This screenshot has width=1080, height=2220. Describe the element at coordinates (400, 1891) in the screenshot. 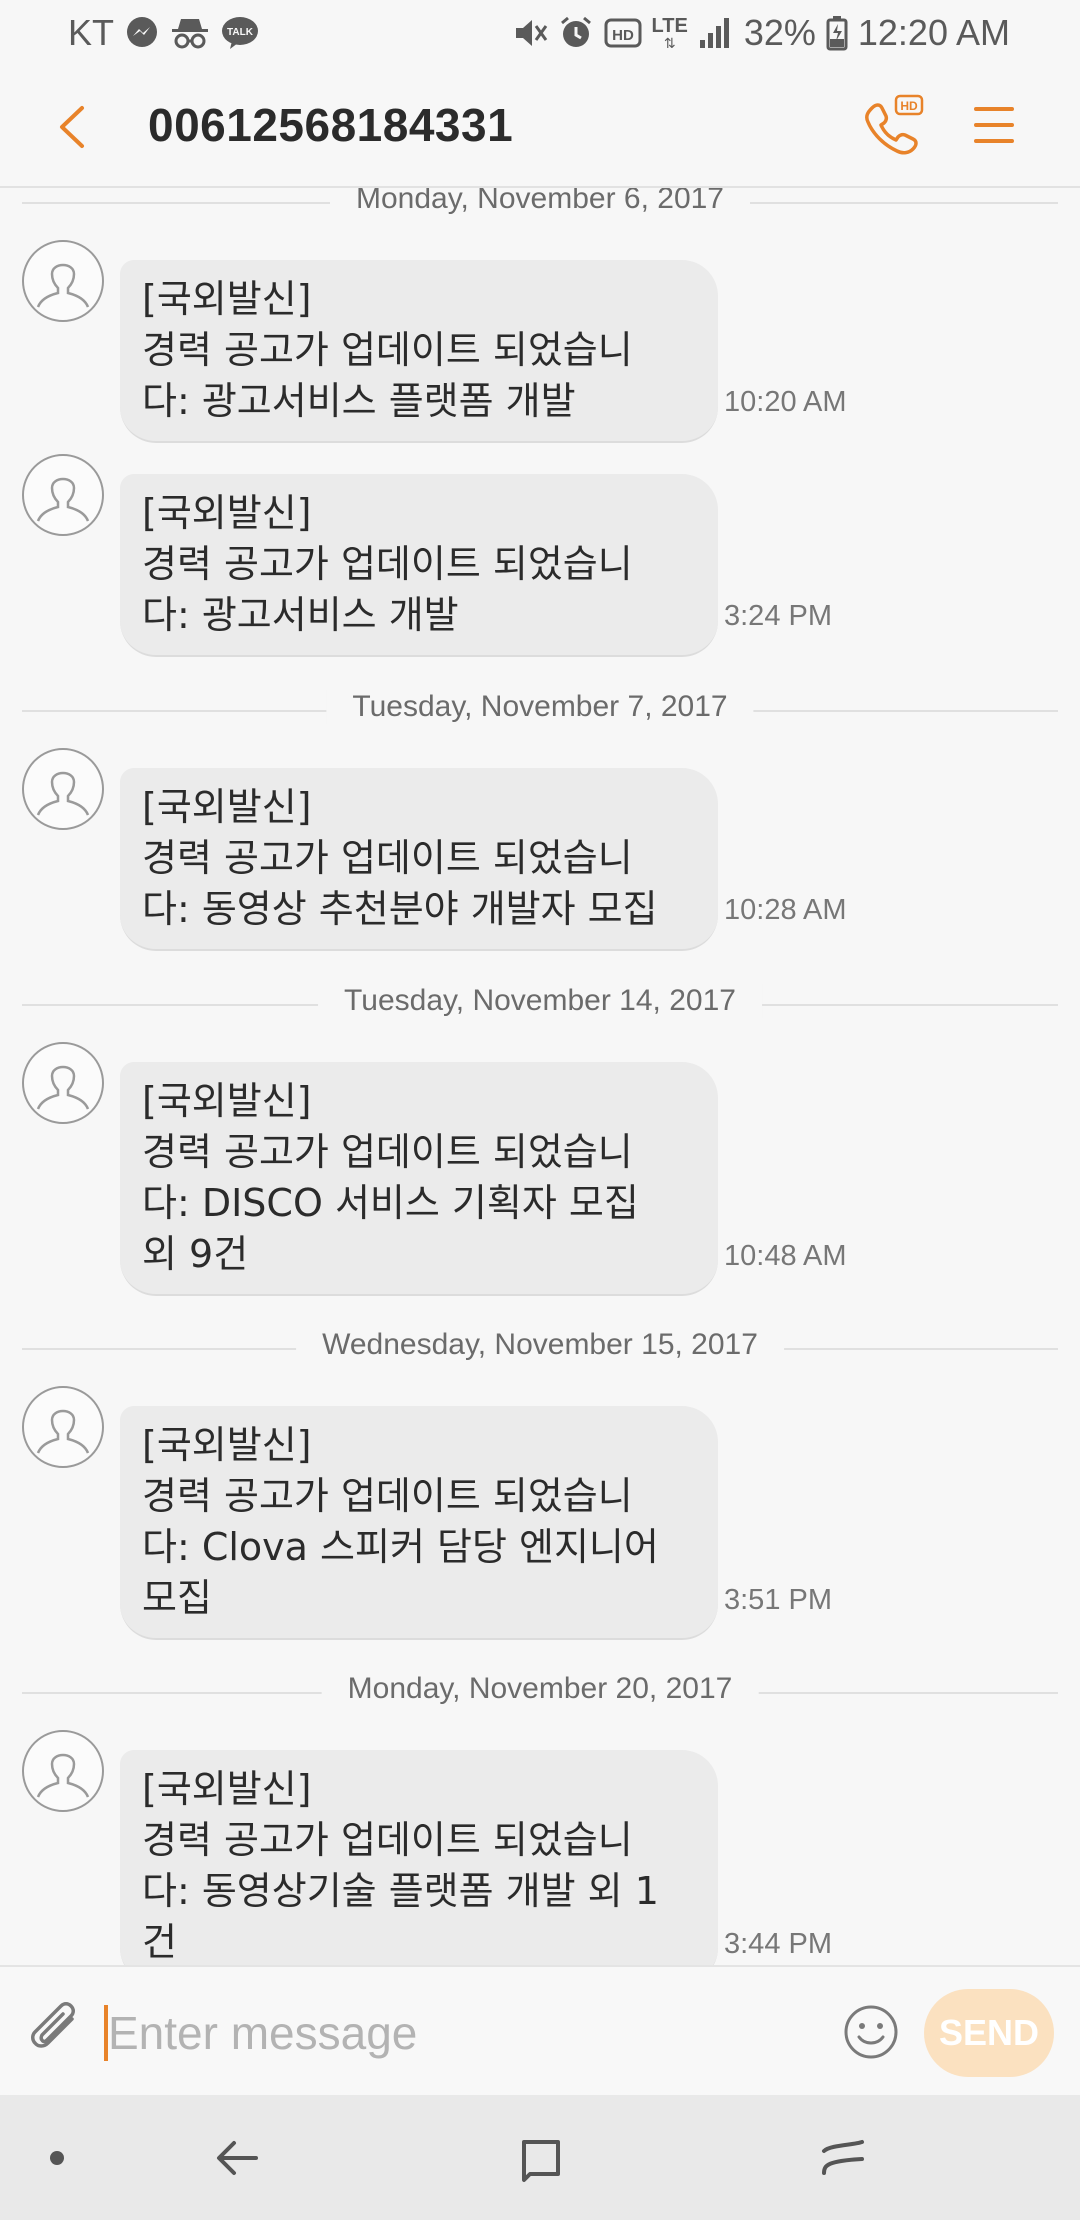

I see `message-line: 다: 동영상기술 플랫폼 개발 외 1` at that location.